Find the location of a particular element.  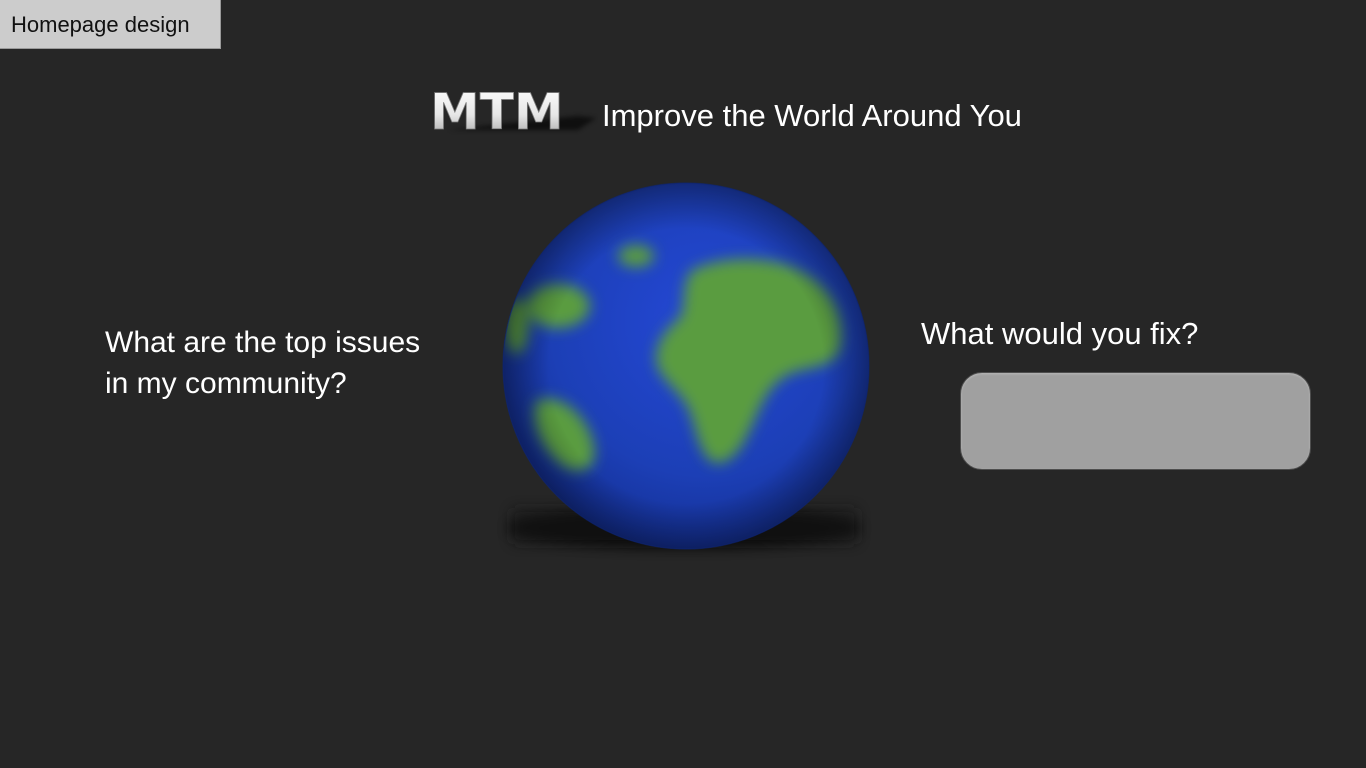

top-issues-question: What are the top issues in my community? is located at coordinates (295, 363).